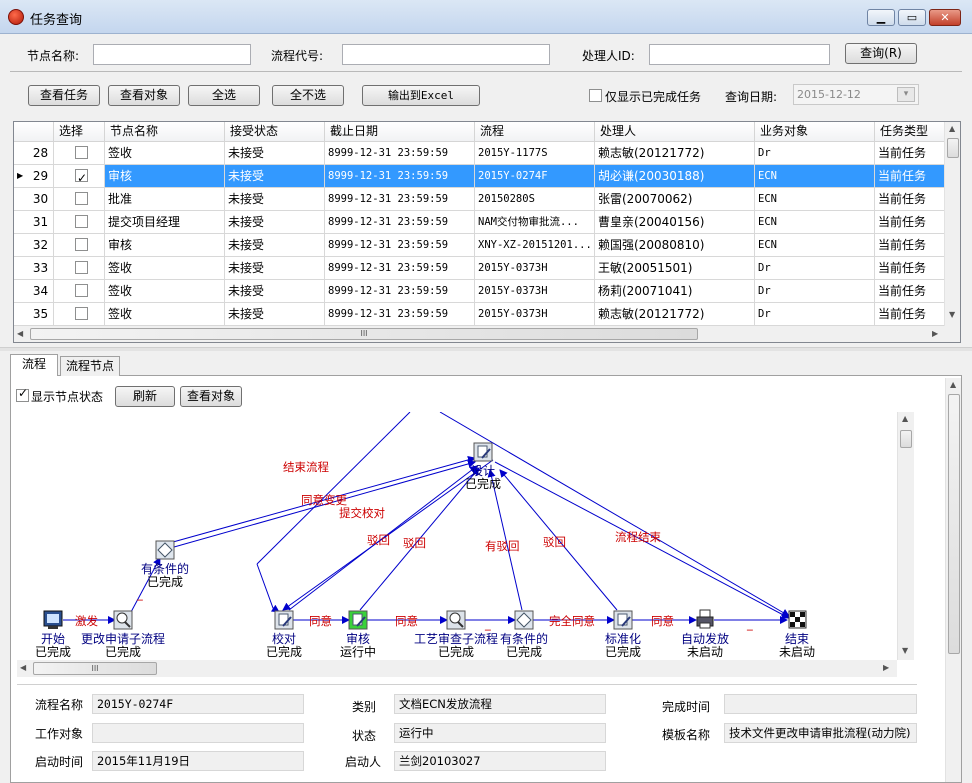 The height and width of the screenshot is (783, 972). I want to click on cell-node: 提交项目经理, so click(165, 222).